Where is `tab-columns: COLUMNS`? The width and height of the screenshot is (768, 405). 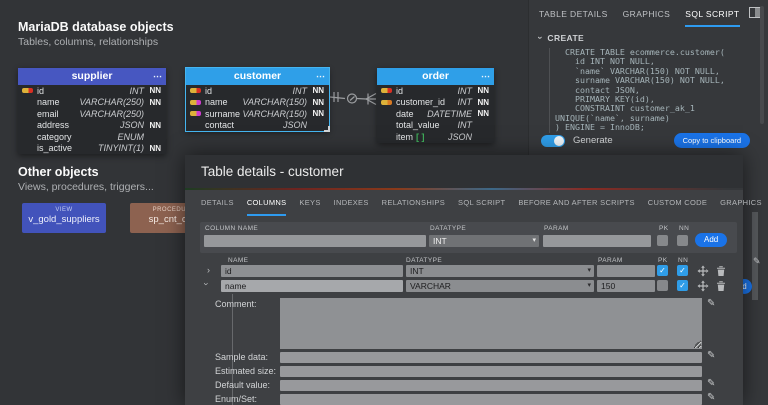
tab-columns: COLUMNS is located at coordinates (266, 207).